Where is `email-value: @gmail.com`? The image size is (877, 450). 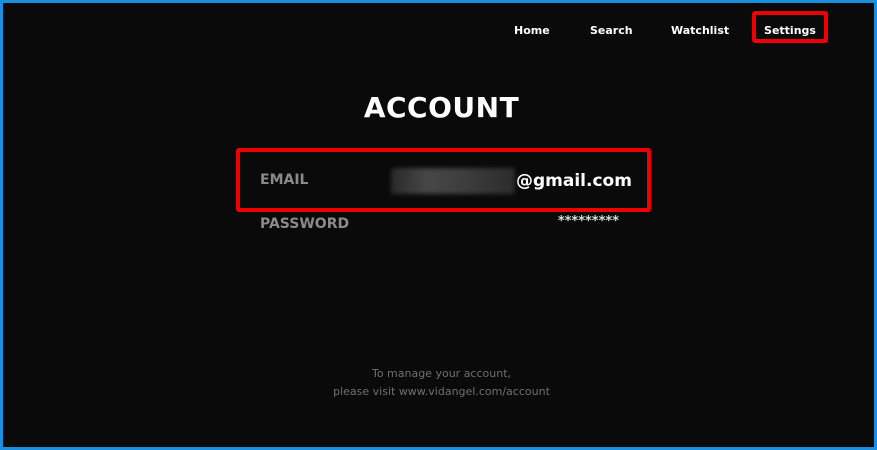
email-value: @gmail.com is located at coordinates (511, 181).